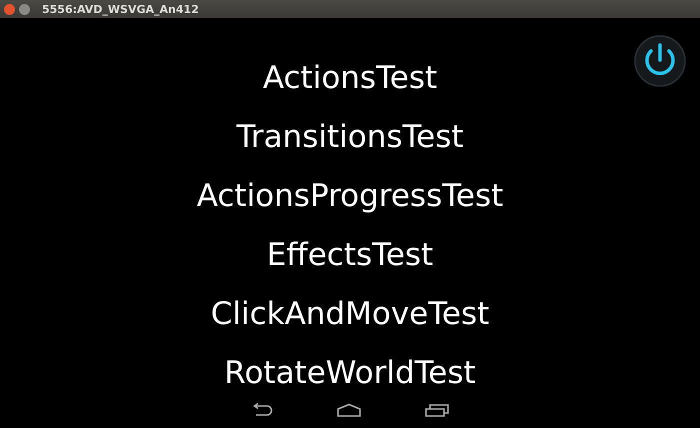 This screenshot has height=428, width=700. Describe the element at coordinates (350, 314) in the screenshot. I see `menu-item: ClickAndMoveTest` at that location.